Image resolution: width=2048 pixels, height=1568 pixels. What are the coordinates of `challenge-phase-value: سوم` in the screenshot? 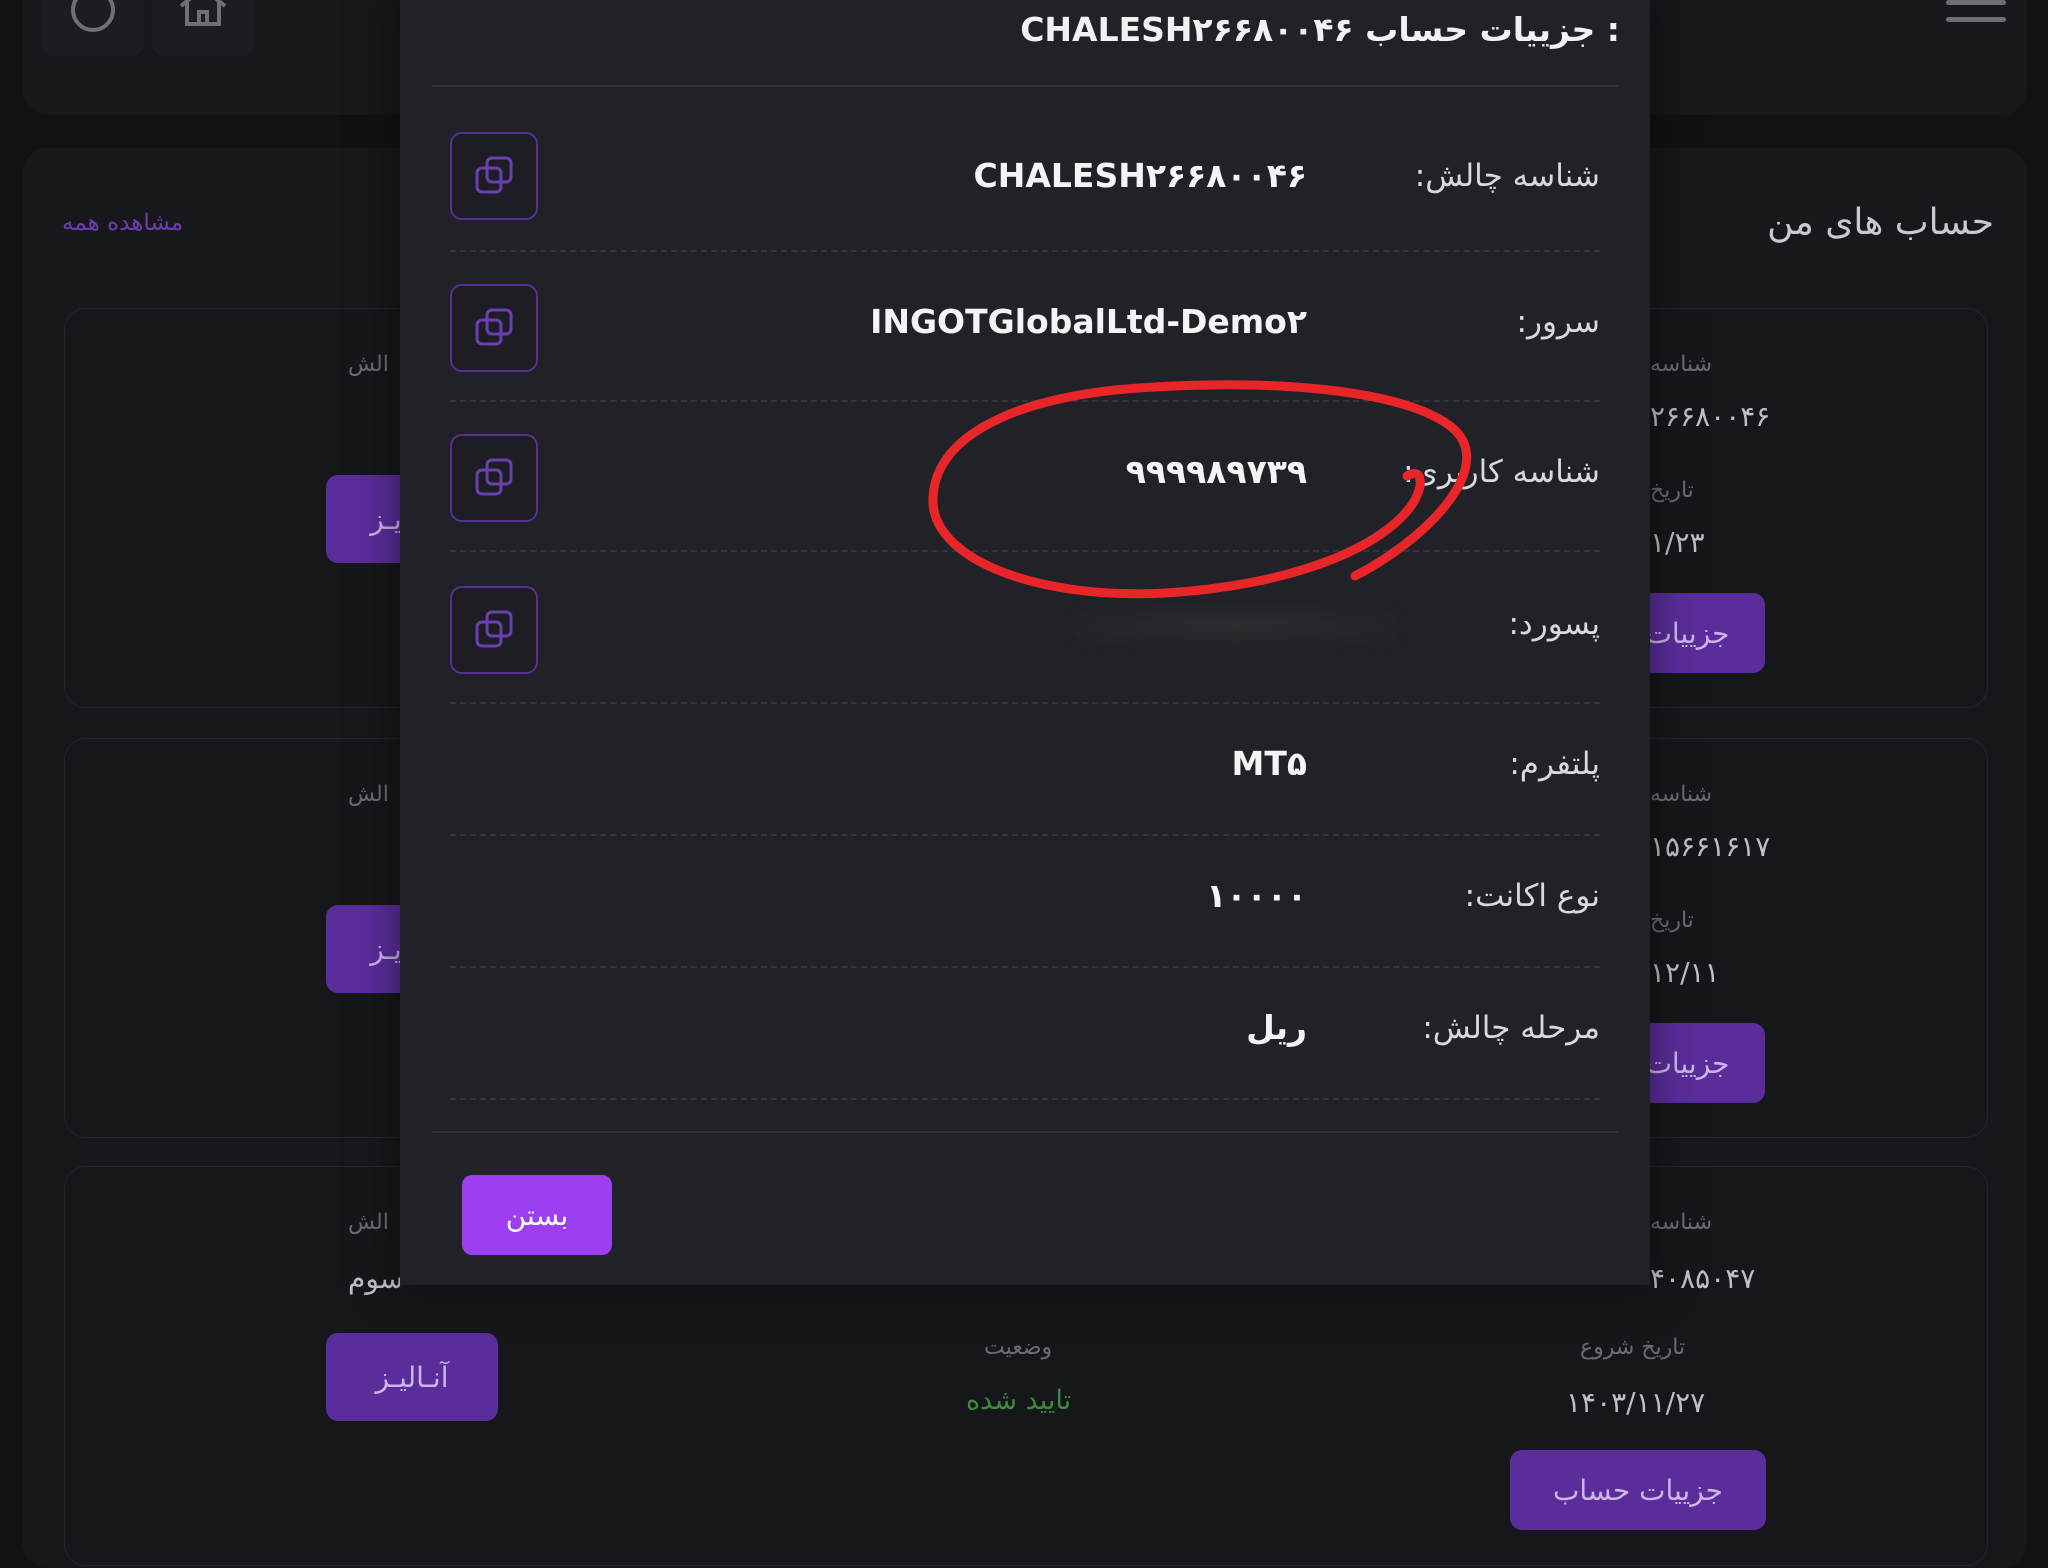 It's located at (376, 1278).